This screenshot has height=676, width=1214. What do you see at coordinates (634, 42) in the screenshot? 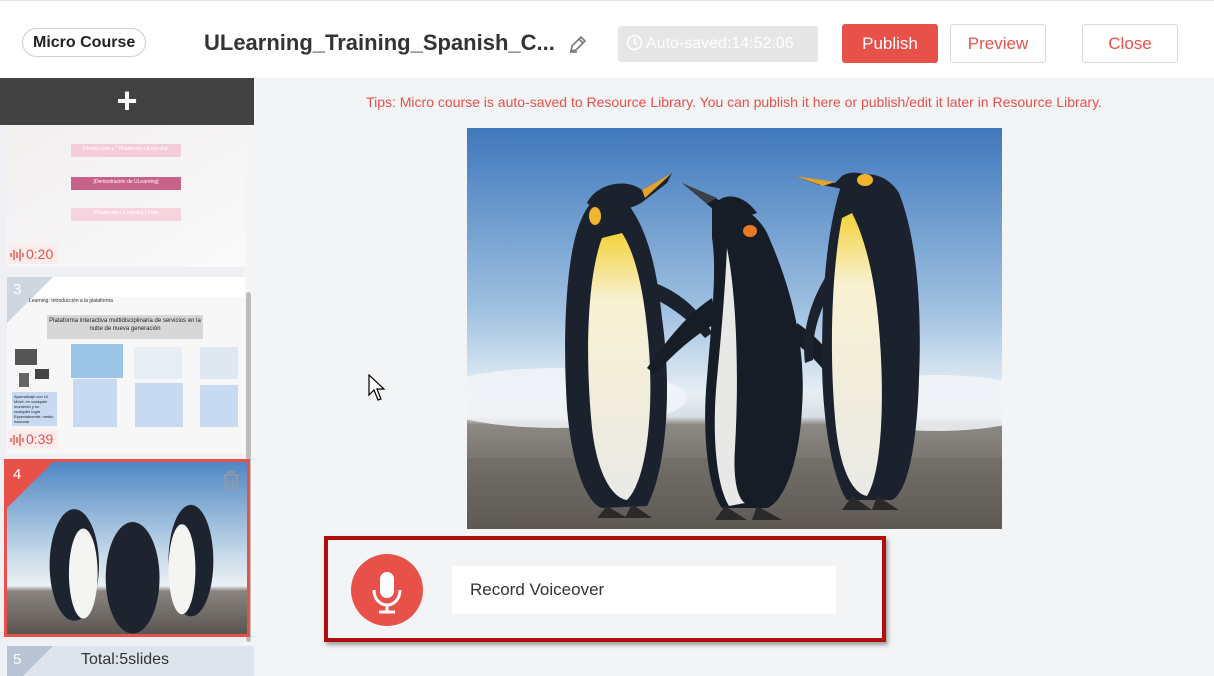
I see `clock-icon` at bounding box center [634, 42].